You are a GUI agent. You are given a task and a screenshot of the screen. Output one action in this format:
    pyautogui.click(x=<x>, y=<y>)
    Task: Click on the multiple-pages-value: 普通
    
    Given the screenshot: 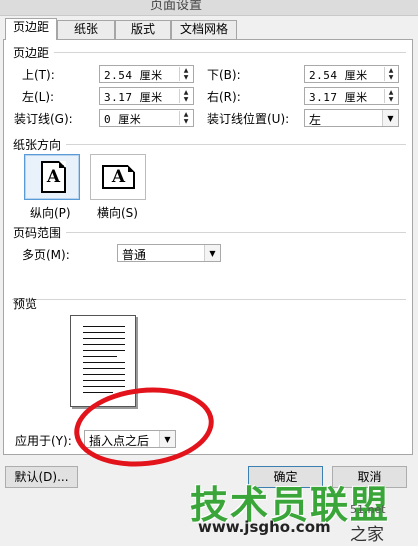 What is the action you would take?
    pyautogui.click(x=134, y=255)
    